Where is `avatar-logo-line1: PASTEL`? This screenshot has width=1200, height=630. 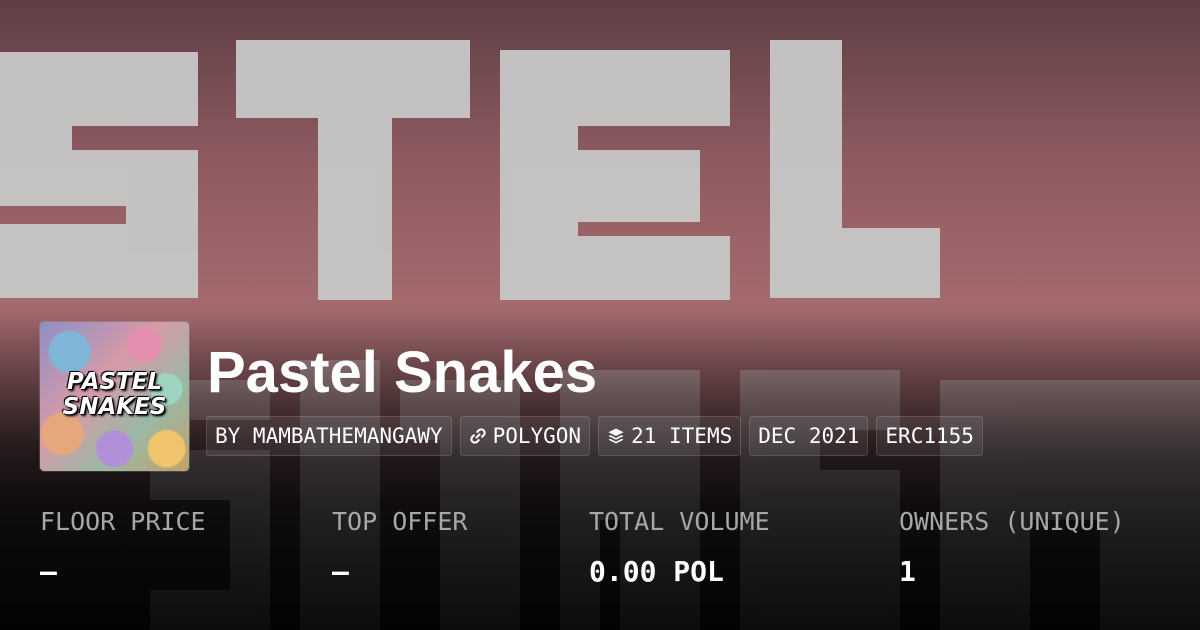 avatar-logo-line1: PASTEL is located at coordinates (114, 382).